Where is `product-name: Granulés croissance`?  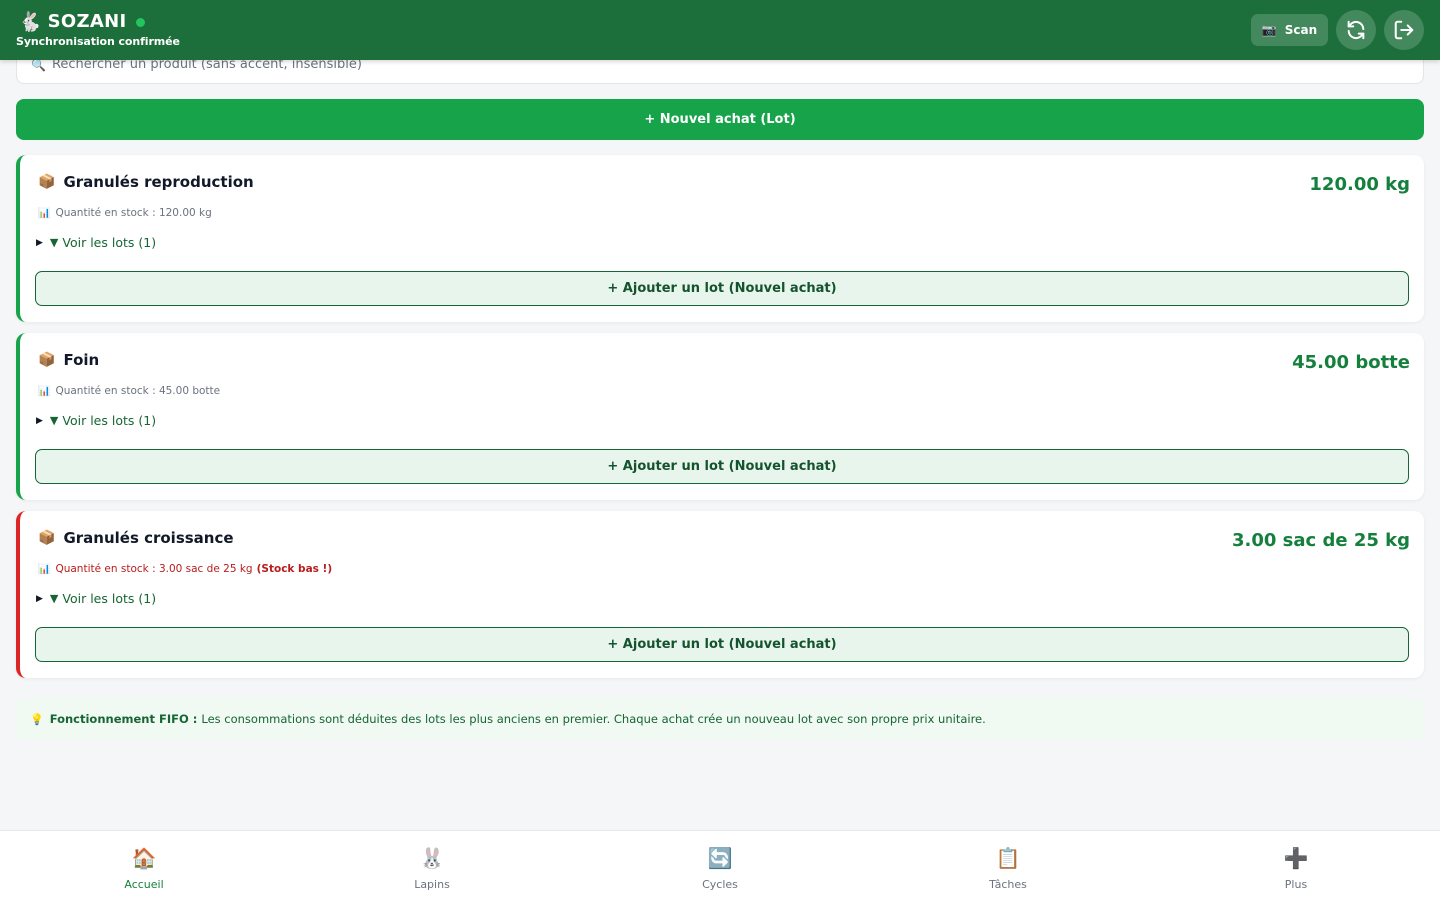
product-name: Granulés croissance is located at coordinates (148, 538).